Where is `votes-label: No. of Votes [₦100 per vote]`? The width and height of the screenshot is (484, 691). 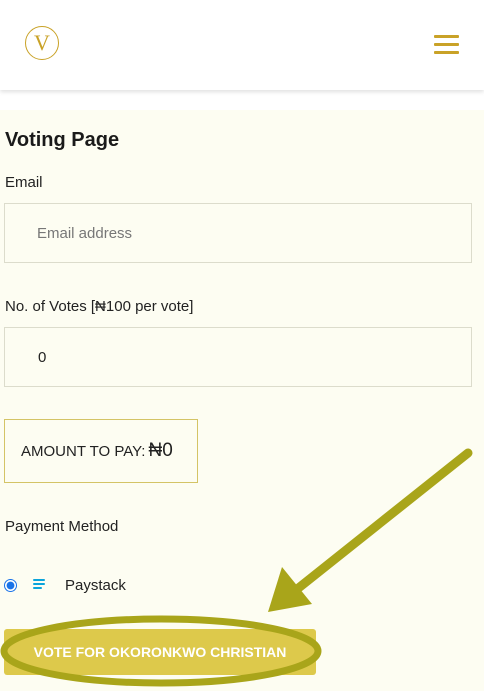 votes-label: No. of Votes [₦100 per vote] is located at coordinates (99, 306).